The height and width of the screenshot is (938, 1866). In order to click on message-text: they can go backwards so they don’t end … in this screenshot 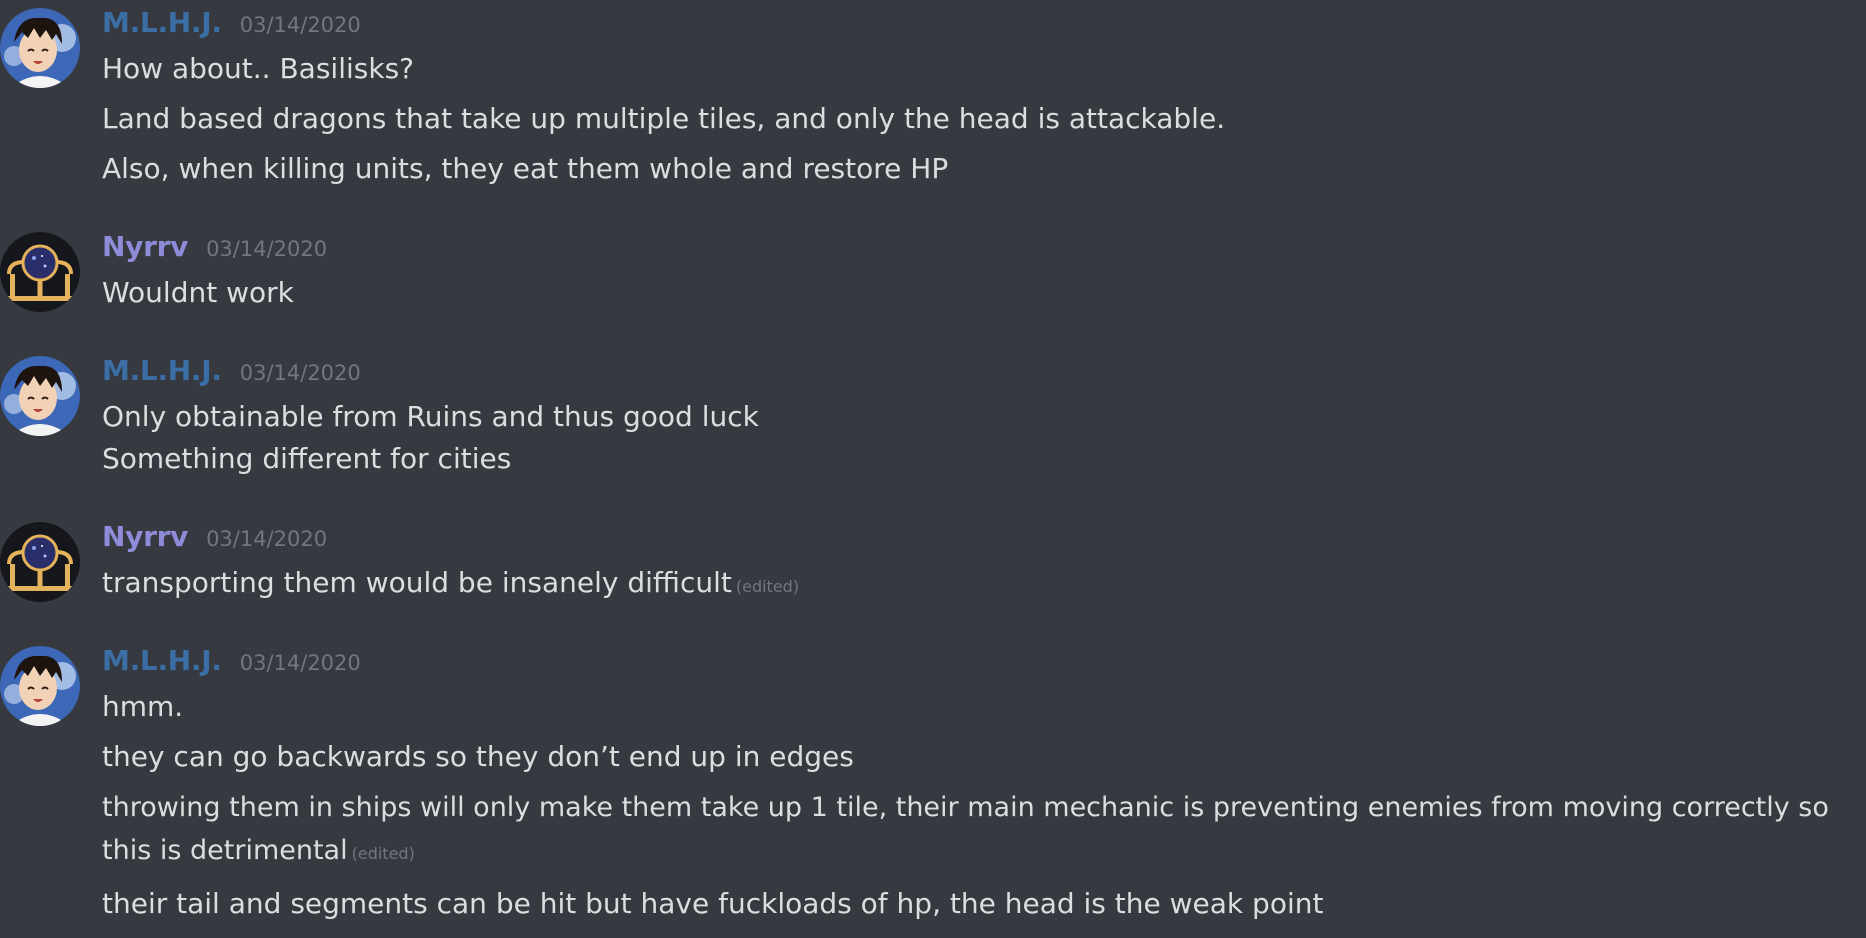, I will do `click(478, 756)`.